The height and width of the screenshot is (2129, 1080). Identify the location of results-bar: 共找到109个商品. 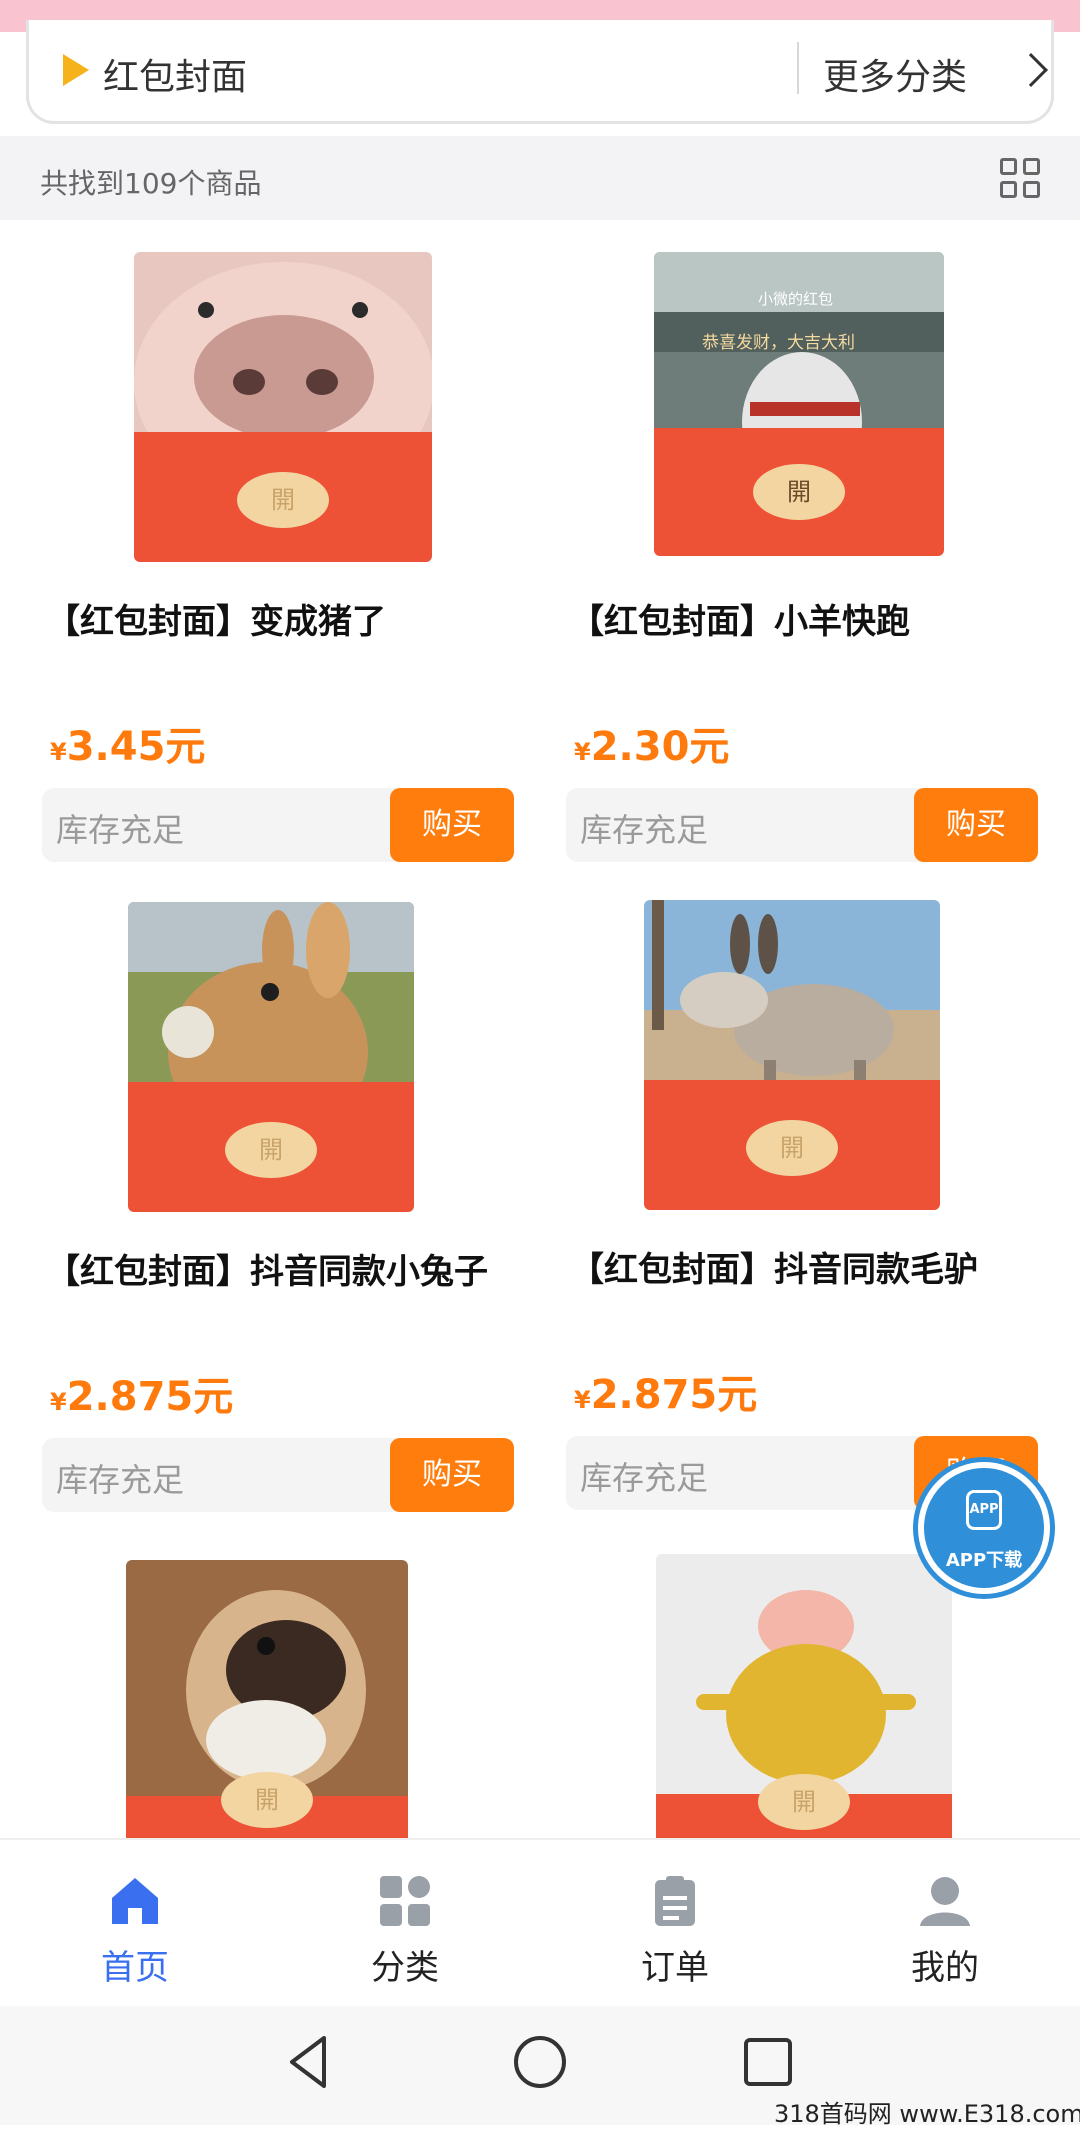
(540, 178).